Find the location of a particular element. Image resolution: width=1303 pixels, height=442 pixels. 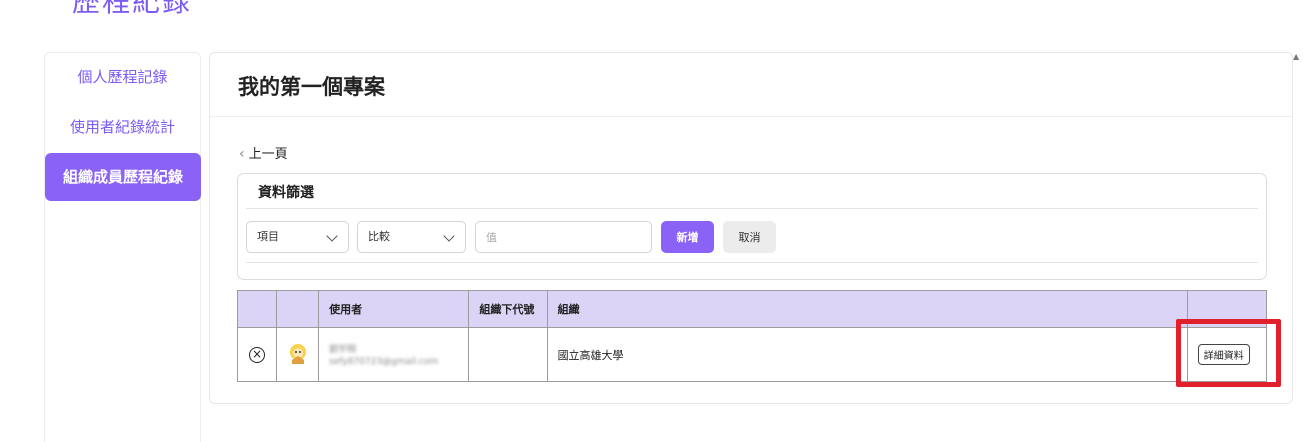

item-select: 項目 is located at coordinates (297, 237).